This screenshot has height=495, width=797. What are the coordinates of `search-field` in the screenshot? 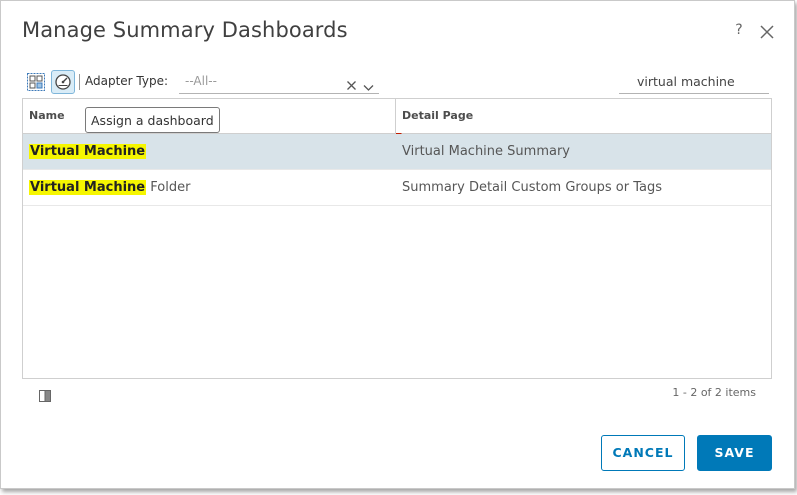 It's located at (694, 82).